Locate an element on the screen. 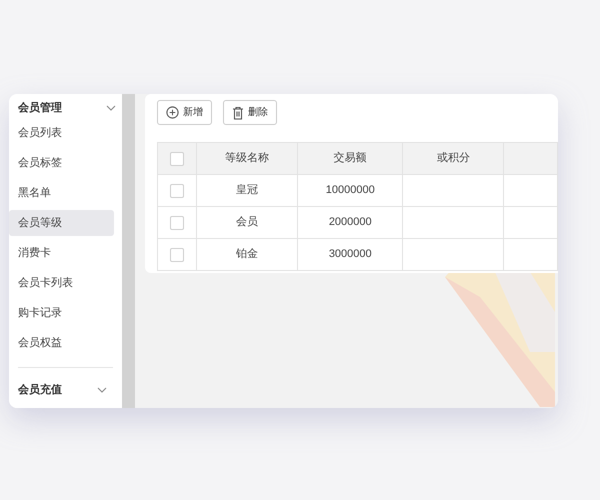 Image resolution: width=600 pixels, height=500 pixels. sidebar-item: 会员列表 is located at coordinates (61, 133).